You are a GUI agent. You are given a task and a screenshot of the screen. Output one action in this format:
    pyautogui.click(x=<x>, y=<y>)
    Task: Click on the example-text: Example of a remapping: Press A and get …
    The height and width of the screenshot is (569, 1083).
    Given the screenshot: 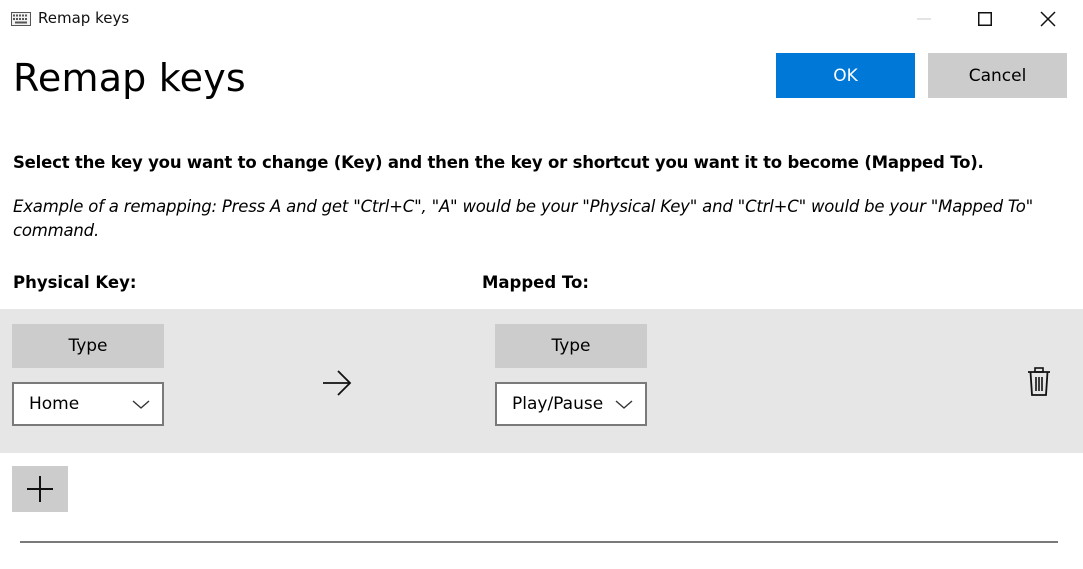 What is the action you would take?
    pyautogui.click(x=523, y=218)
    